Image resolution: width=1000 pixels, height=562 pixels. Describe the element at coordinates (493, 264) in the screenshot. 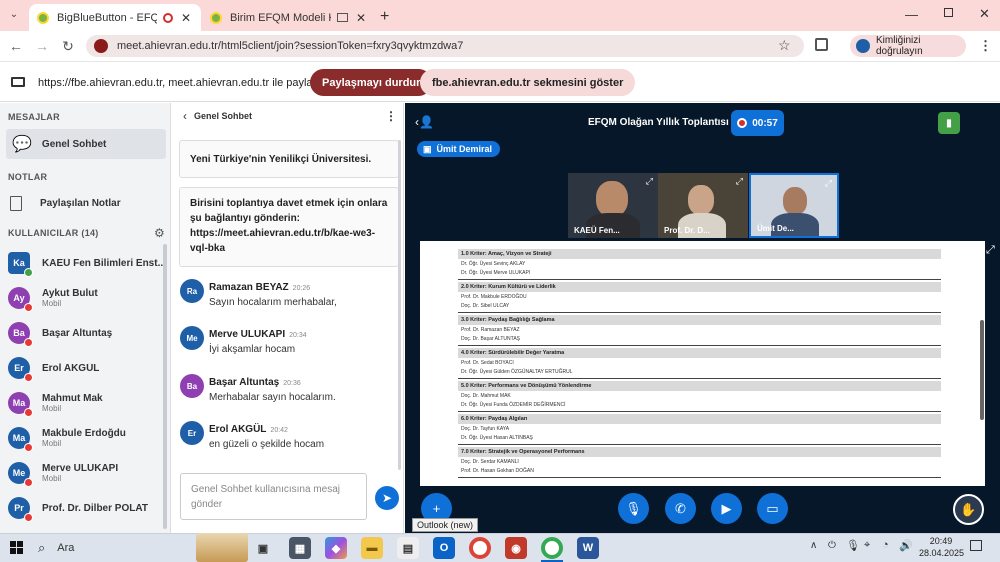

I see `criterion-member: Dr. Öğr. Üyesi Sevinç AKLAY` at that location.